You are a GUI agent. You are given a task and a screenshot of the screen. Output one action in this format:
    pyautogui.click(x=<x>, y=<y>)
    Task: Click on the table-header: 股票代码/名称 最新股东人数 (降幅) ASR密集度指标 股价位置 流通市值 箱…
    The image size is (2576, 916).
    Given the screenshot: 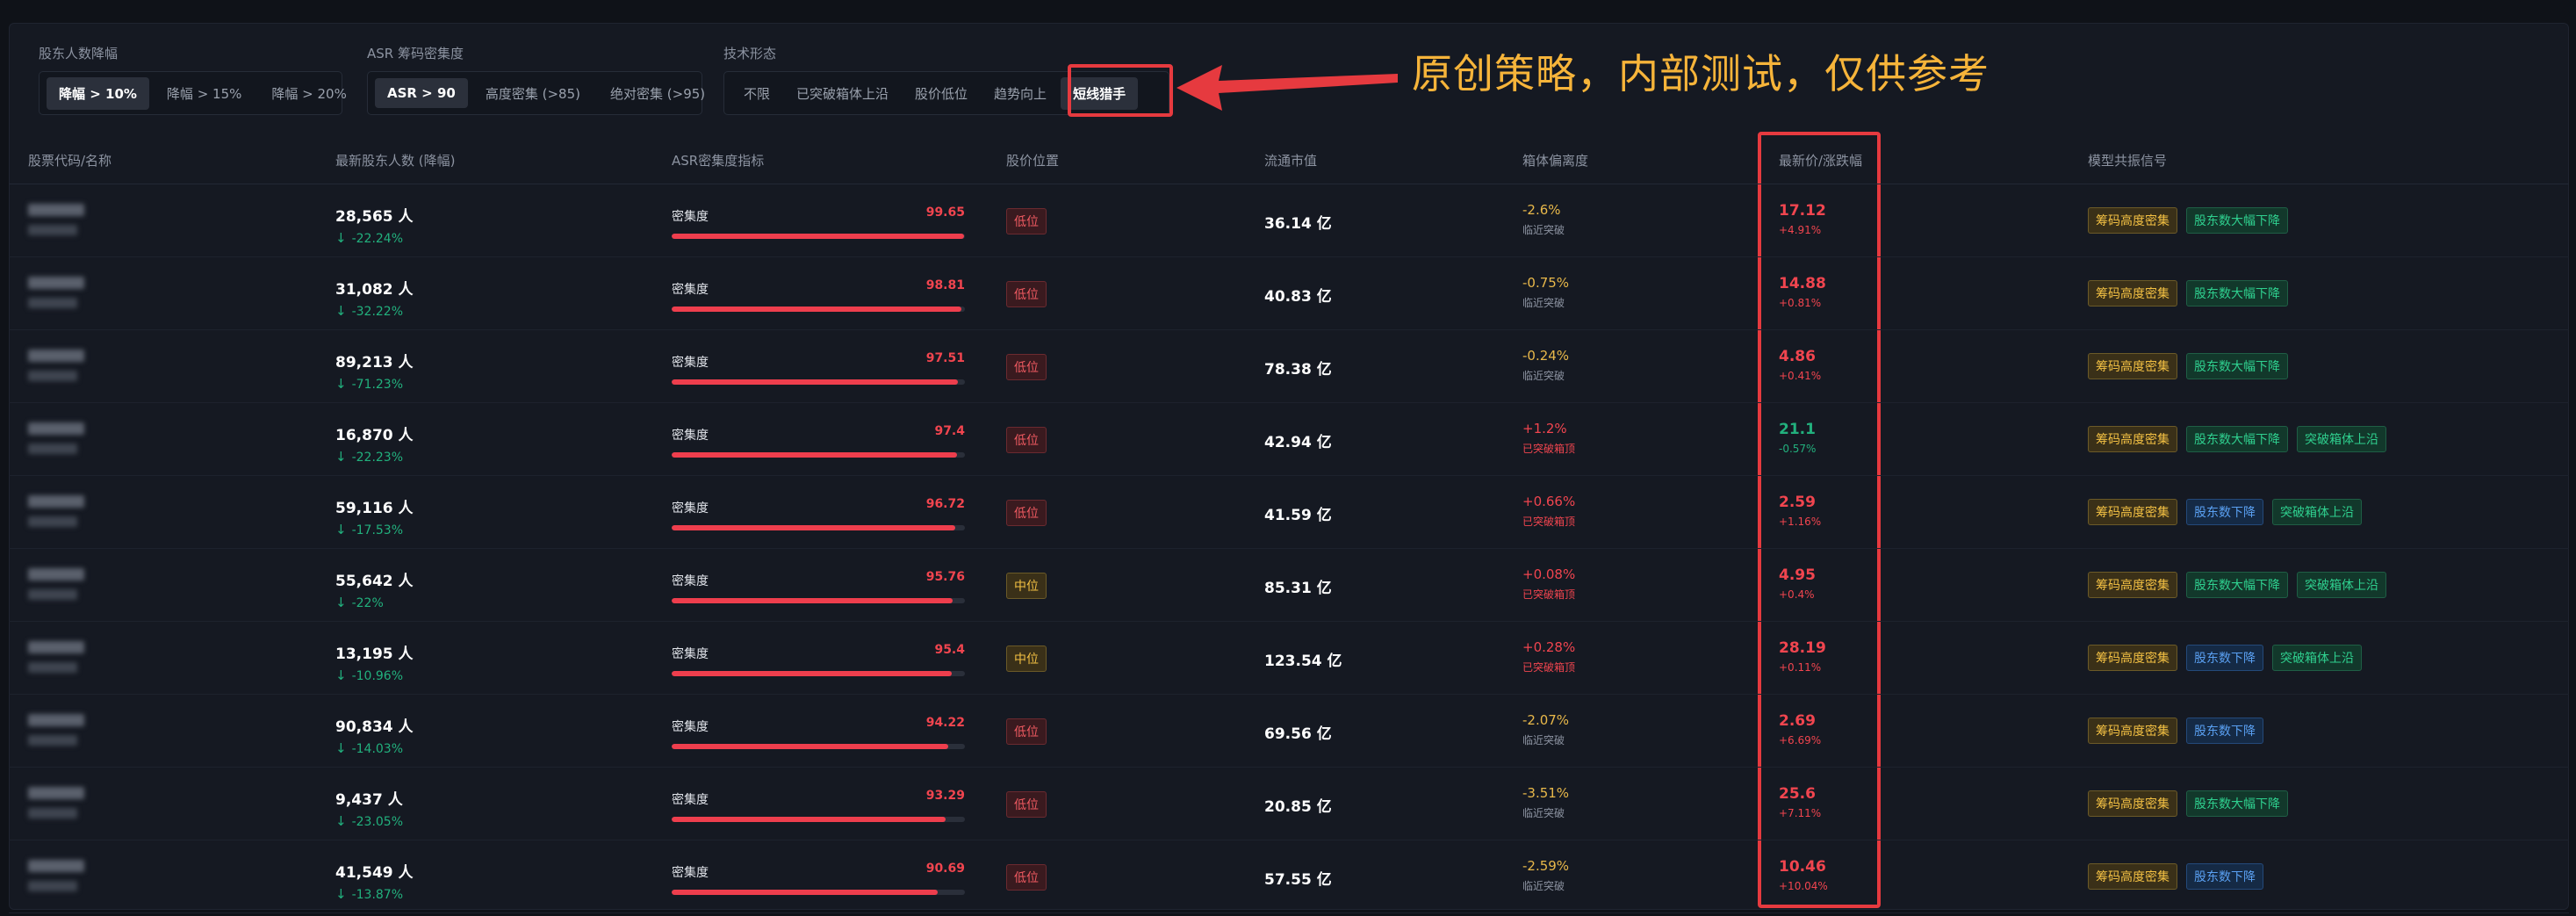 What is the action you would take?
    pyautogui.click(x=1289, y=158)
    